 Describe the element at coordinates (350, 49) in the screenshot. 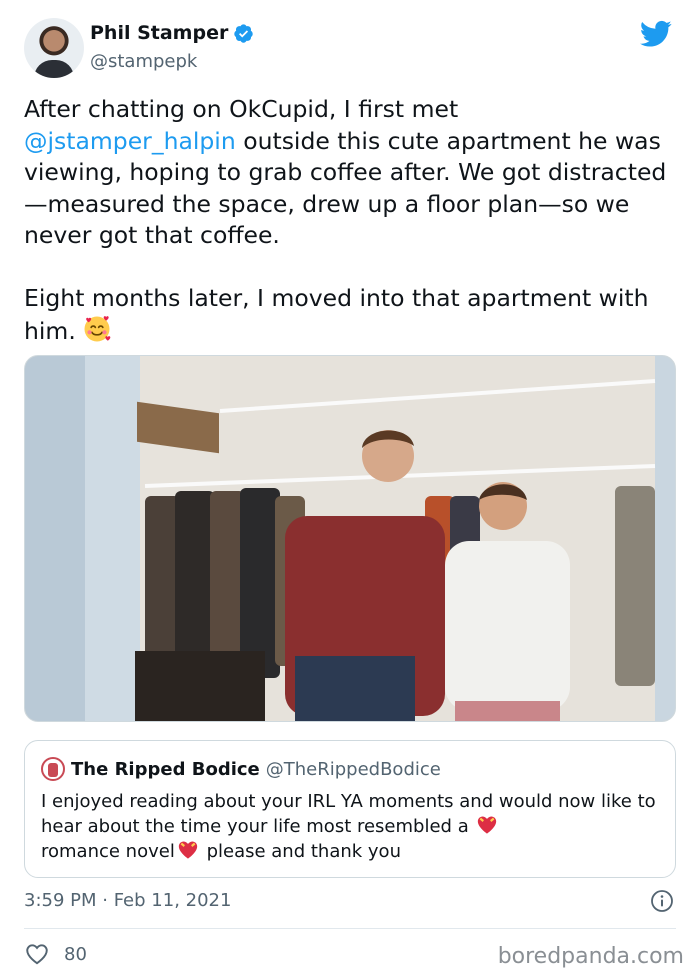

I see `tweet-header: Phil Stamper @stampepk` at that location.